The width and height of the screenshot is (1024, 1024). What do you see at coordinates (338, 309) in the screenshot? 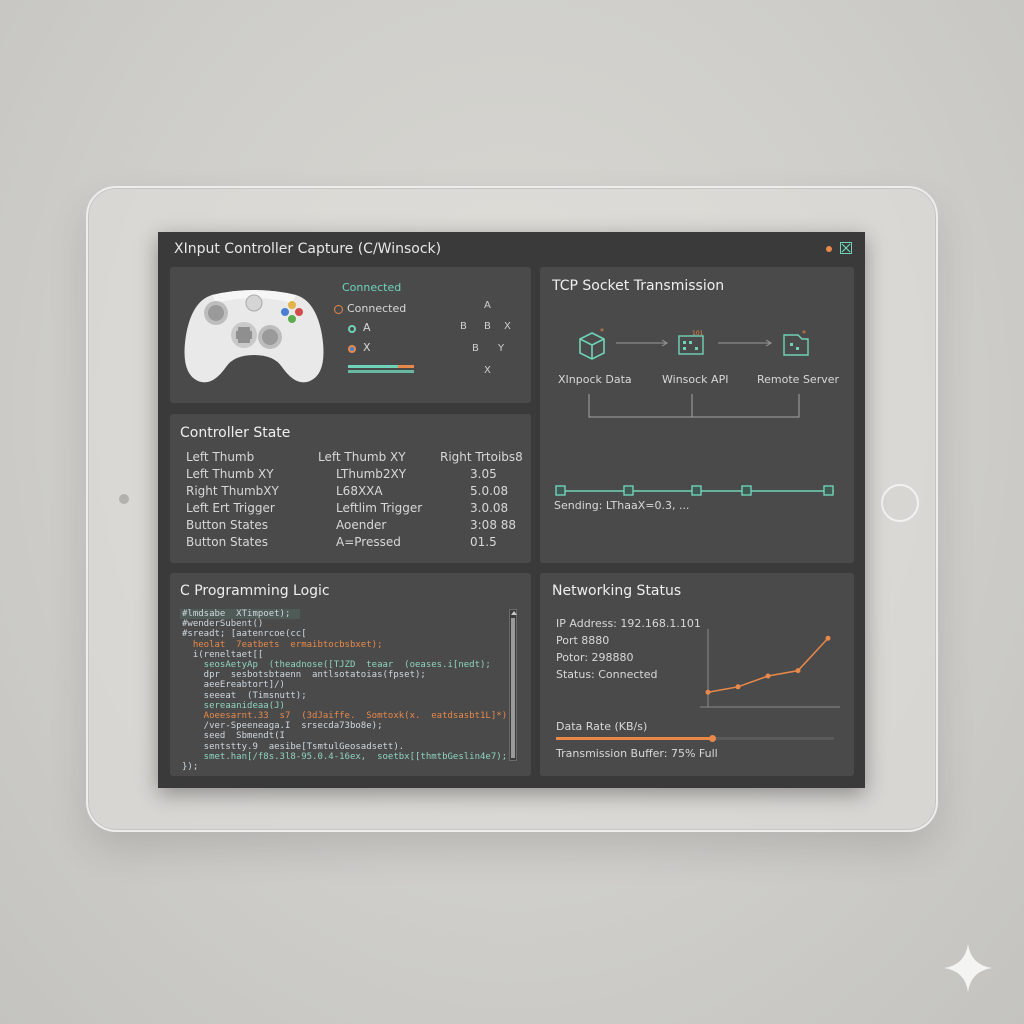
I see `status-ring-icon` at bounding box center [338, 309].